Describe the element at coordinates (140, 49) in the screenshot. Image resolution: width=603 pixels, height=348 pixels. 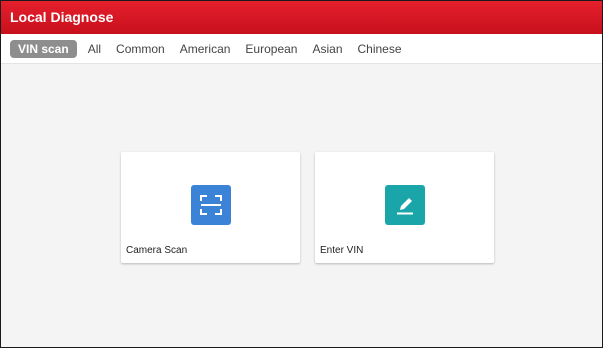
I see `tab-common: Common` at that location.